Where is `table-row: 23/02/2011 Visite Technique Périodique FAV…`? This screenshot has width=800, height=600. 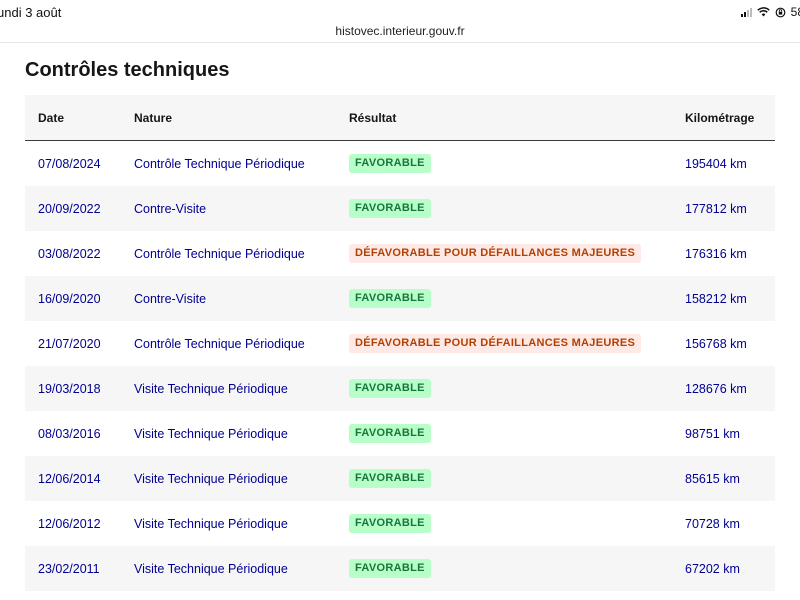 table-row: 23/02/2011 Visite Technique Périodique FAV… is located at coordinates (400, 568).